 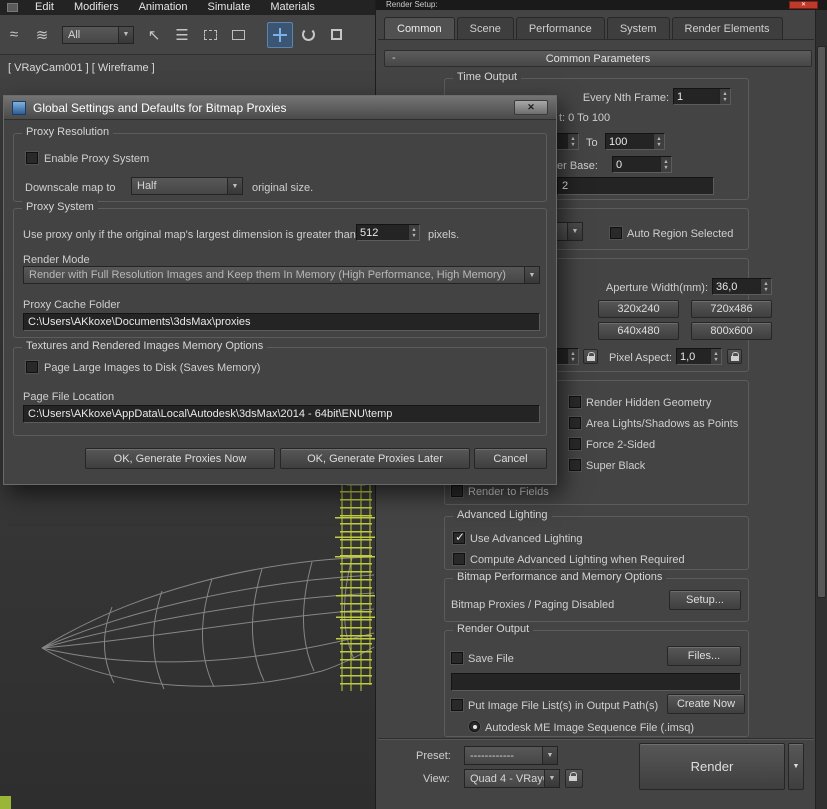 I want to click on range-to-value: 100, so click(x=629, y=141).